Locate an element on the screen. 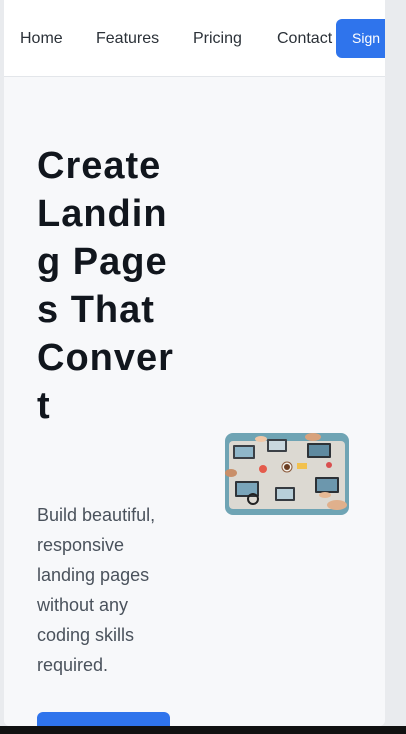 The height and width of the screenshot is (734, 406). sign-up-button: Sign is located at coordinates (360, 38).